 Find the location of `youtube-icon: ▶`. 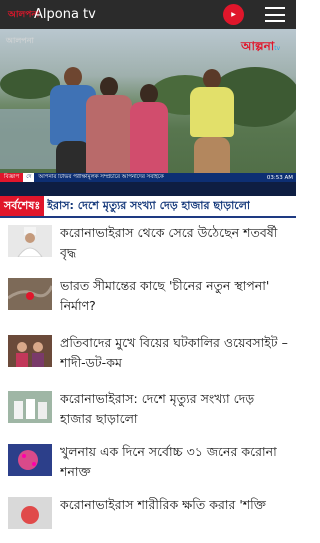

youtube-icon: ▶ is located at coordinates (233, 14).